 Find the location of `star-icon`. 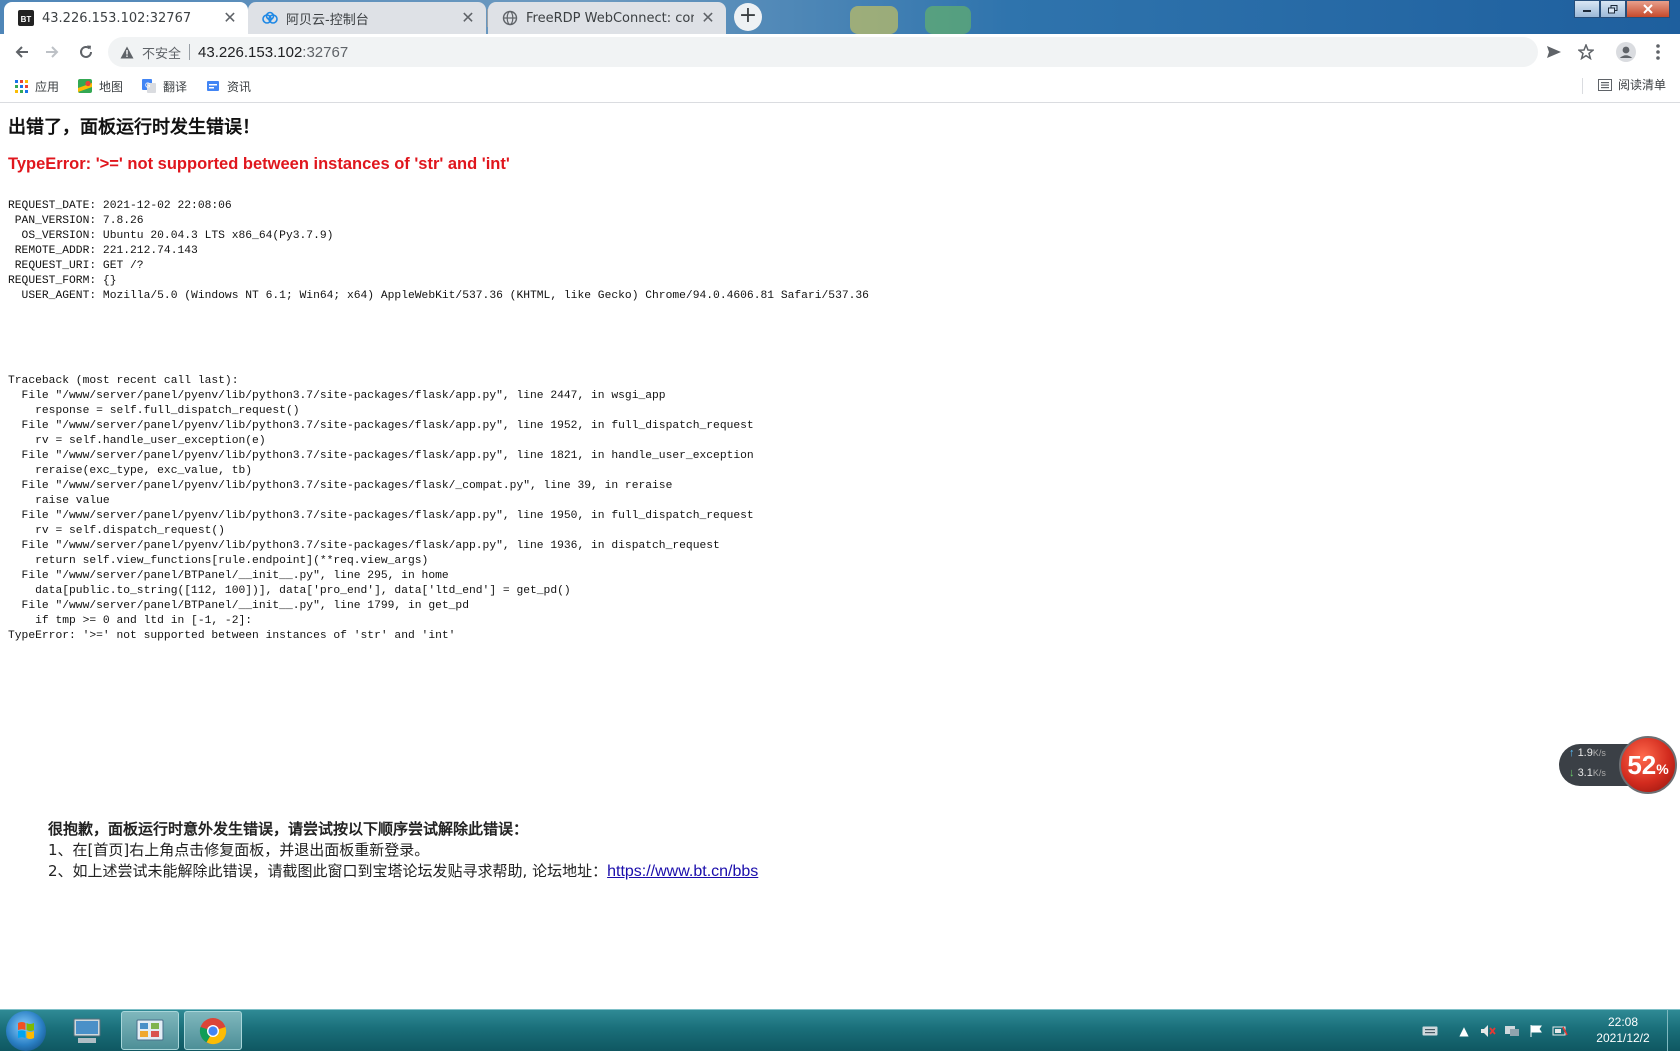

star-icon is located at coordinates (1586, 52).